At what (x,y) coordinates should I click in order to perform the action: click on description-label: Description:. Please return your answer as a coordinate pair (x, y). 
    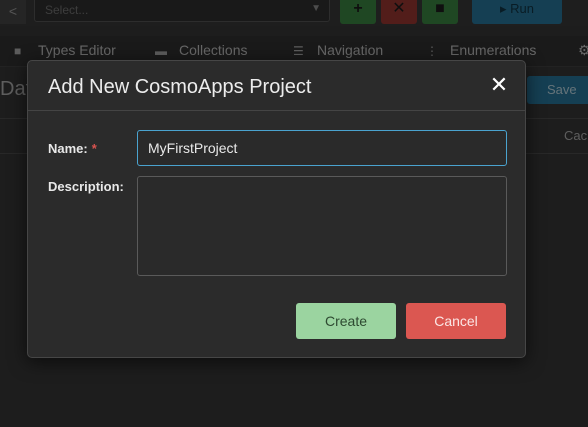
    Looking at the image, I should click on (86, 186).